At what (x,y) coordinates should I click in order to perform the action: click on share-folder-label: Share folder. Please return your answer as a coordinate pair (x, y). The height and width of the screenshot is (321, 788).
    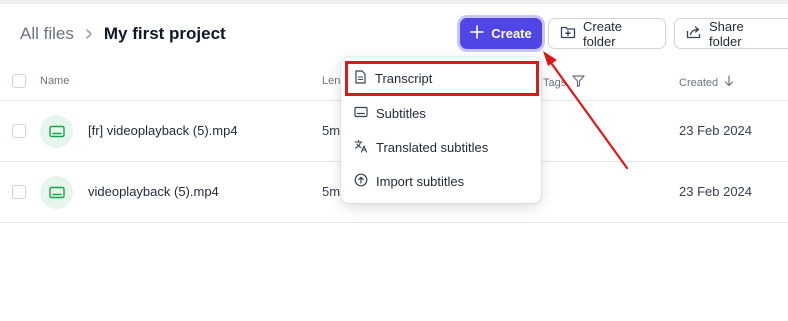
    Looking at the image, I should click on (726, 33).